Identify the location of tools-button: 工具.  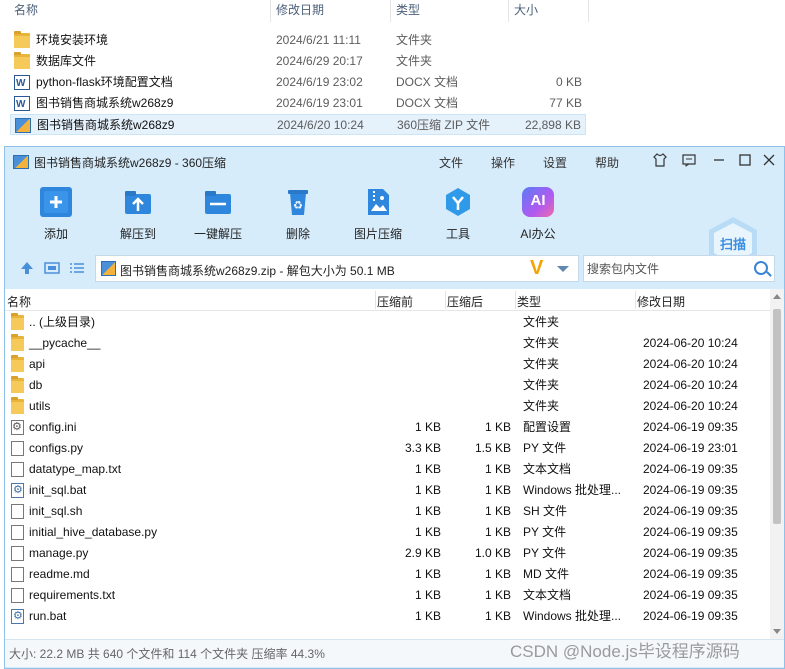
(458, 214).